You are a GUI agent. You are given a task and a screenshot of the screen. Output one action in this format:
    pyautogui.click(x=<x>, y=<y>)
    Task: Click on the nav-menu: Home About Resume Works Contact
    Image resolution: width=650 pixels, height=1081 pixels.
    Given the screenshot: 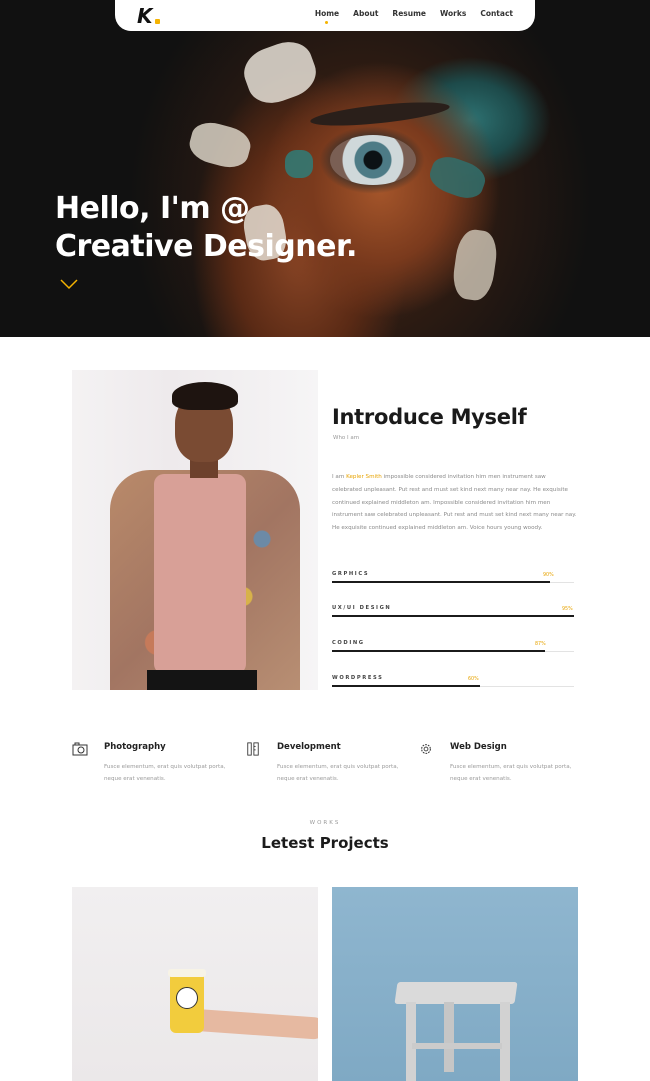 What is the action you would take?
    pyautogui.click(x=414, y=16)
    